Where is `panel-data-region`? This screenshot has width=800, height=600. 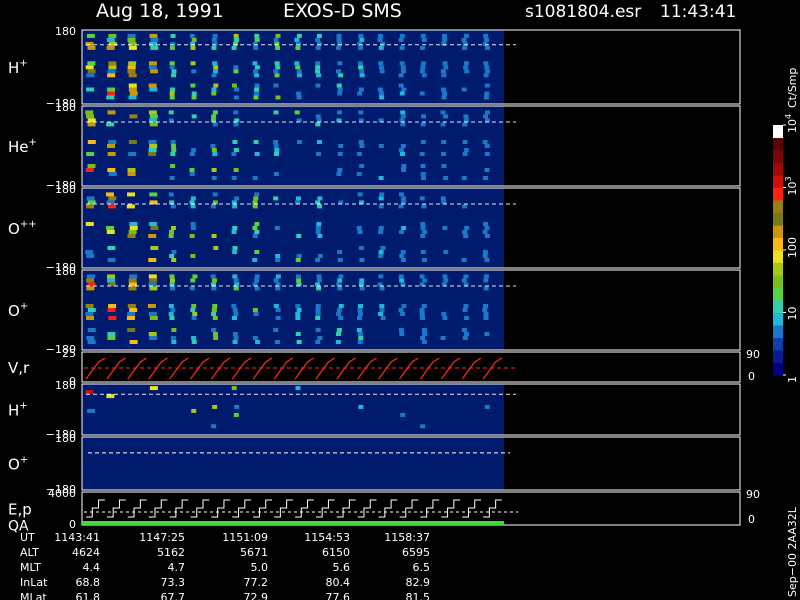 panel-data-region is located at coordinates (293, 367).